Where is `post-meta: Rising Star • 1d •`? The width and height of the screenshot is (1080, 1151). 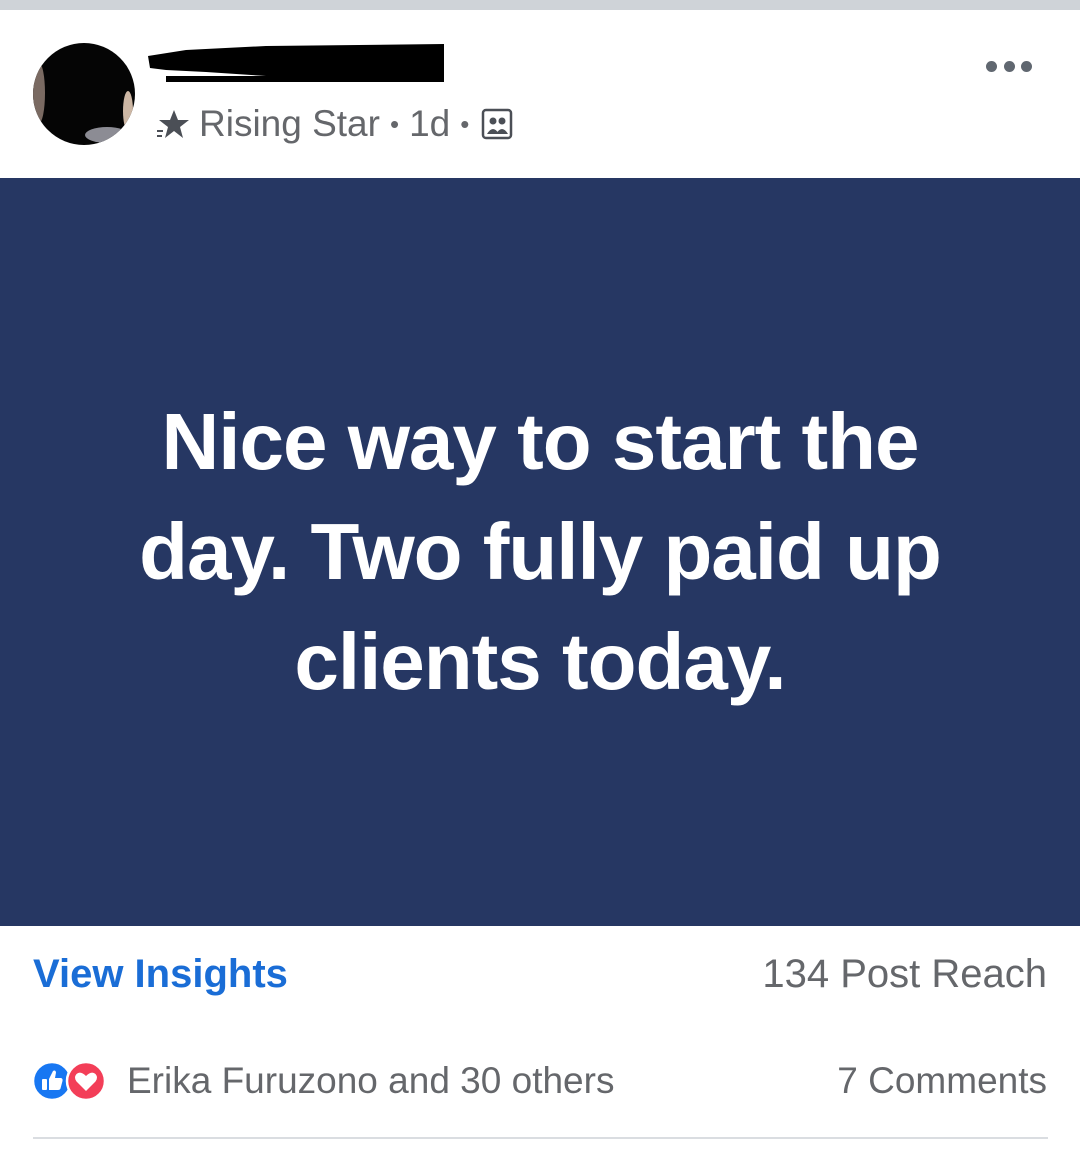
post-meta: Rising Star • 1d • is located at coordinates (335, 124).